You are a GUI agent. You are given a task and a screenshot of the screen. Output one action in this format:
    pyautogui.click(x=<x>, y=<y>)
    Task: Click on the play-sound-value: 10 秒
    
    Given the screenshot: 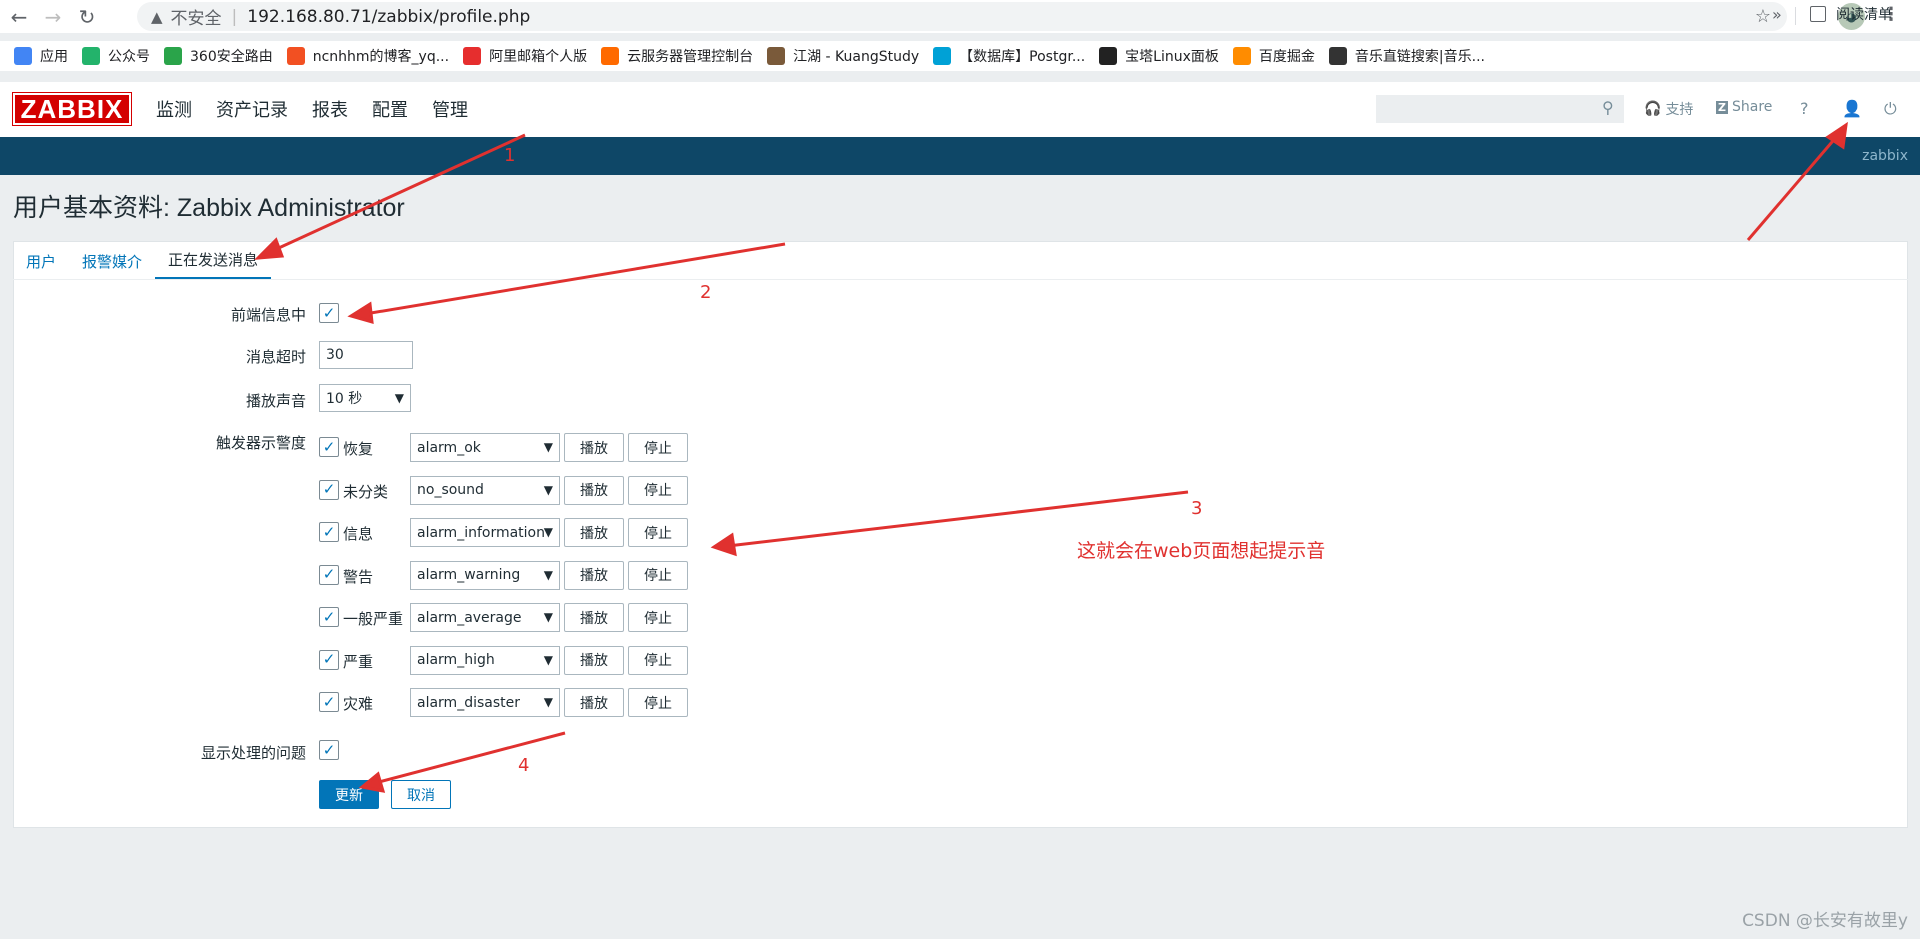 What is the action you would take?
    pyautogui.click(x=344, y=399)
    